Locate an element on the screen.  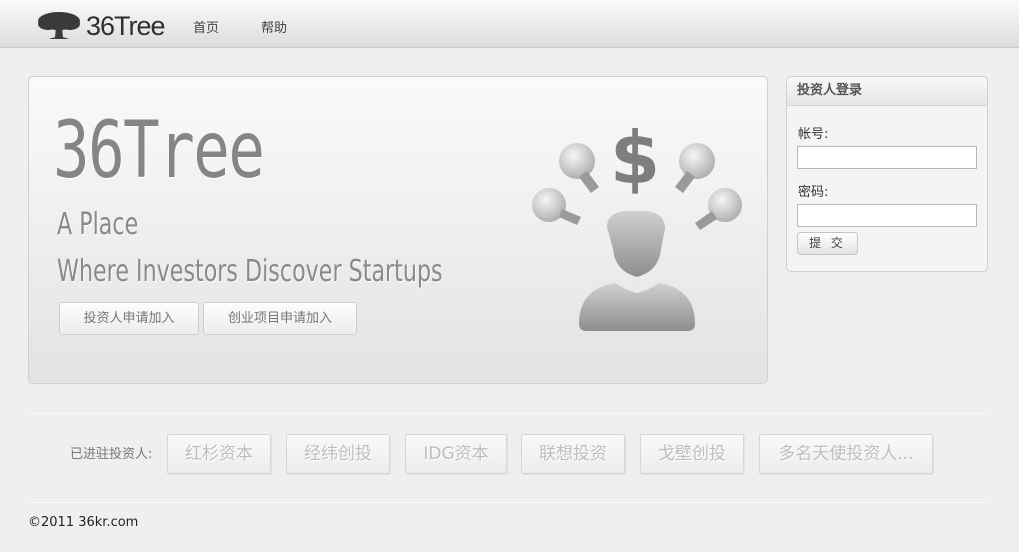
investor-tag-sequoia: 红杉资本 is located at coordinates (219, 454).